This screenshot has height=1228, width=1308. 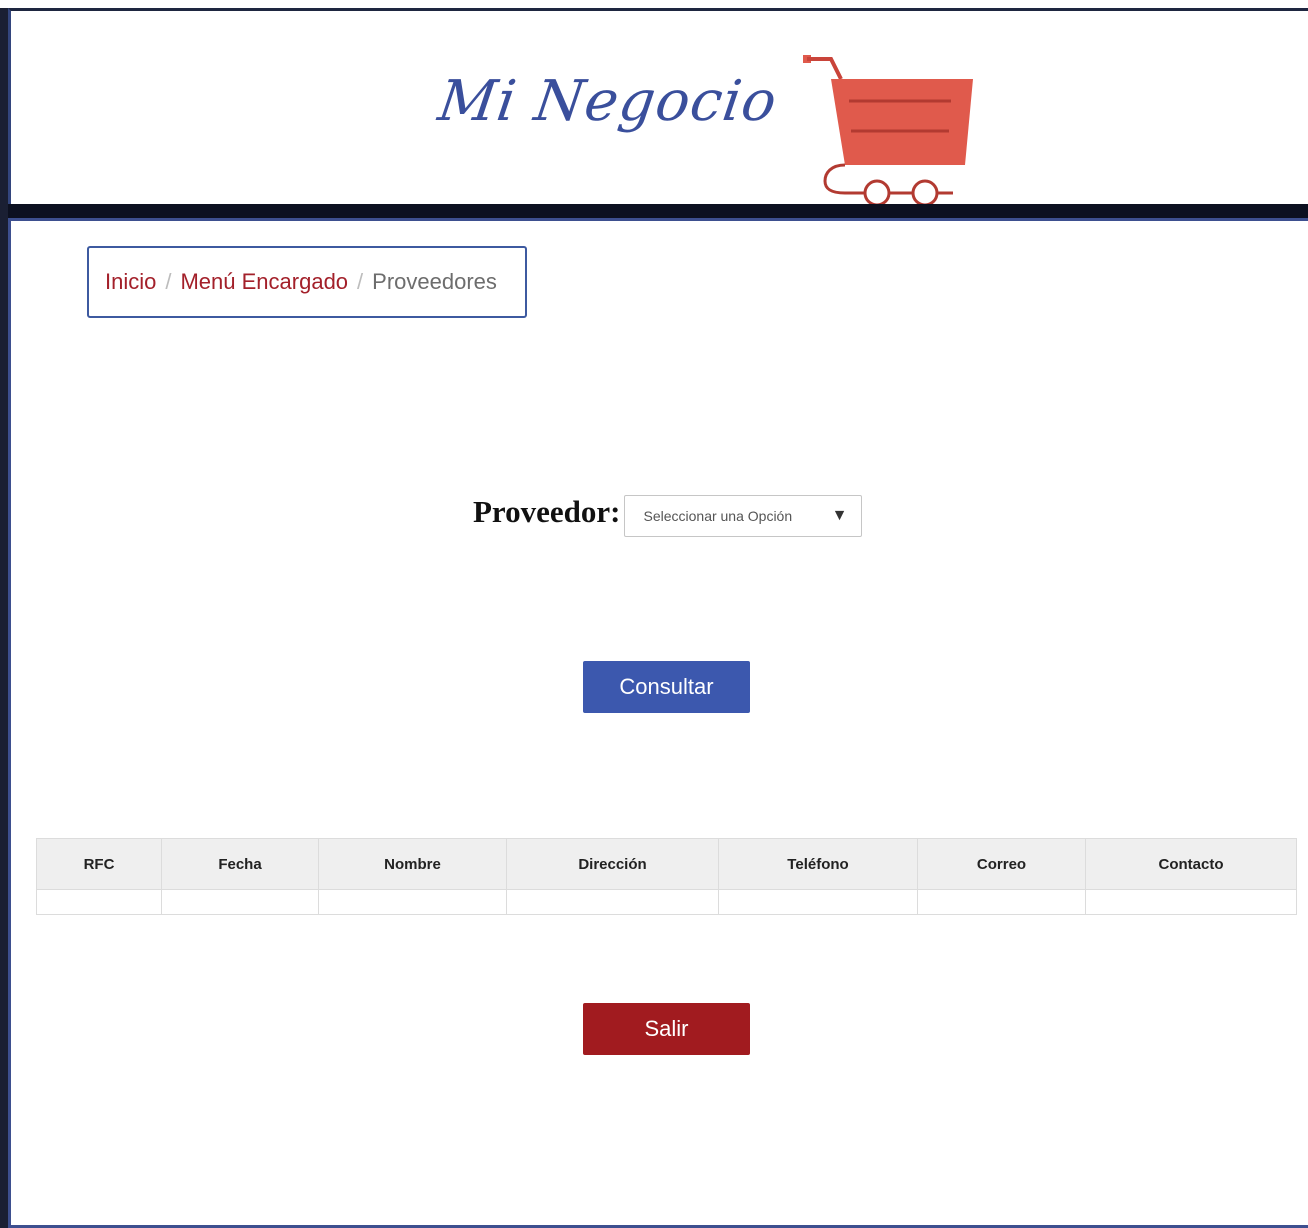 I want to click on table-row, so click(x=666, y=902).